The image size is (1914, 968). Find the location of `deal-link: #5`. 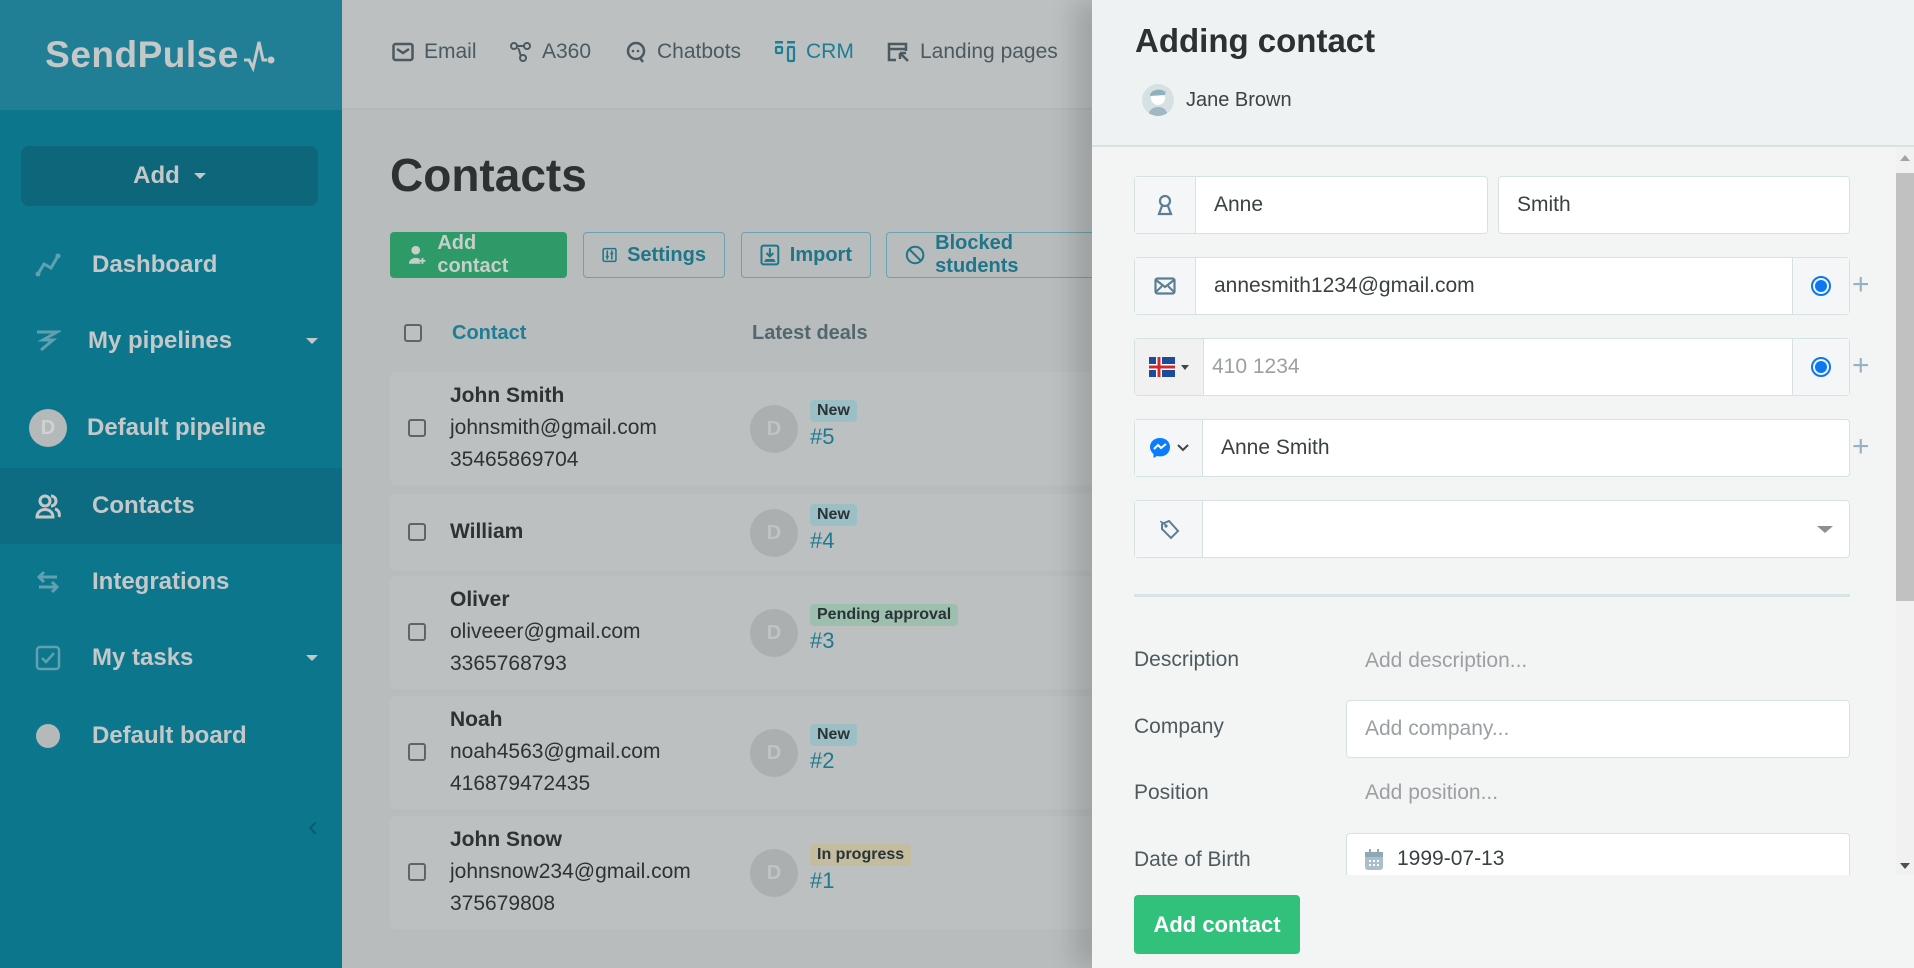

deal-link: #5 is located at coordinates (833, 437).